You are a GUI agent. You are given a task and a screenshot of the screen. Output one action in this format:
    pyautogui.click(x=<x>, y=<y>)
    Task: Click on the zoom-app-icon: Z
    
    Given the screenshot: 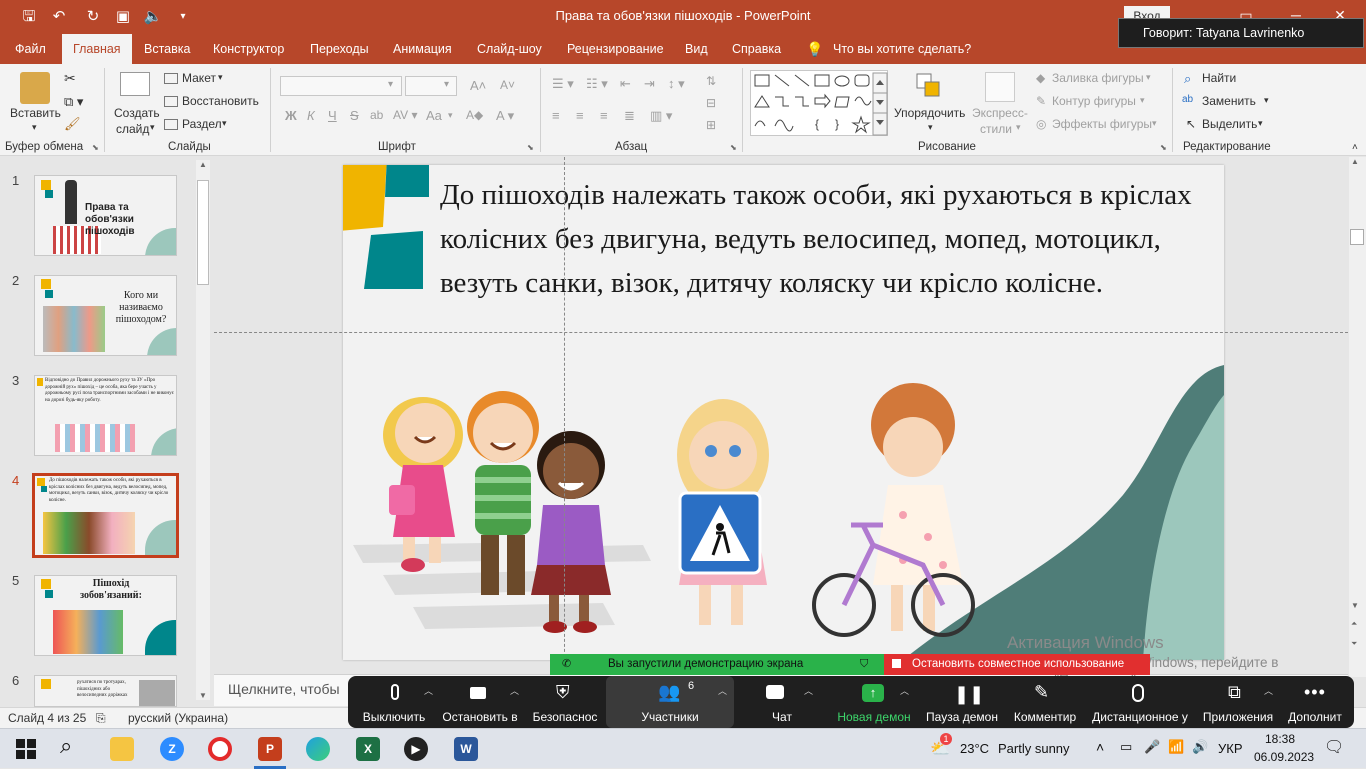 What is the action you would take?
    pyautogui.click(x=172, y=749)
    